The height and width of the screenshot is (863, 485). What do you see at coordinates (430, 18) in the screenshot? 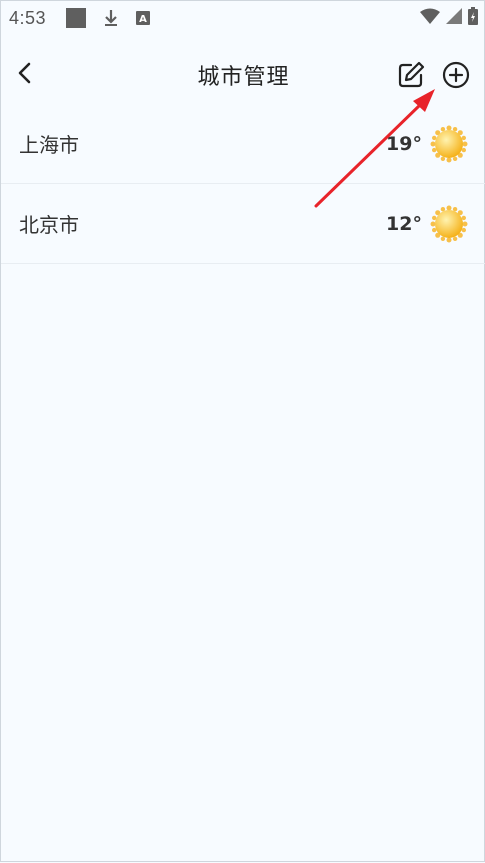
I see `wifi-icon` at bounding box center [430, 18].